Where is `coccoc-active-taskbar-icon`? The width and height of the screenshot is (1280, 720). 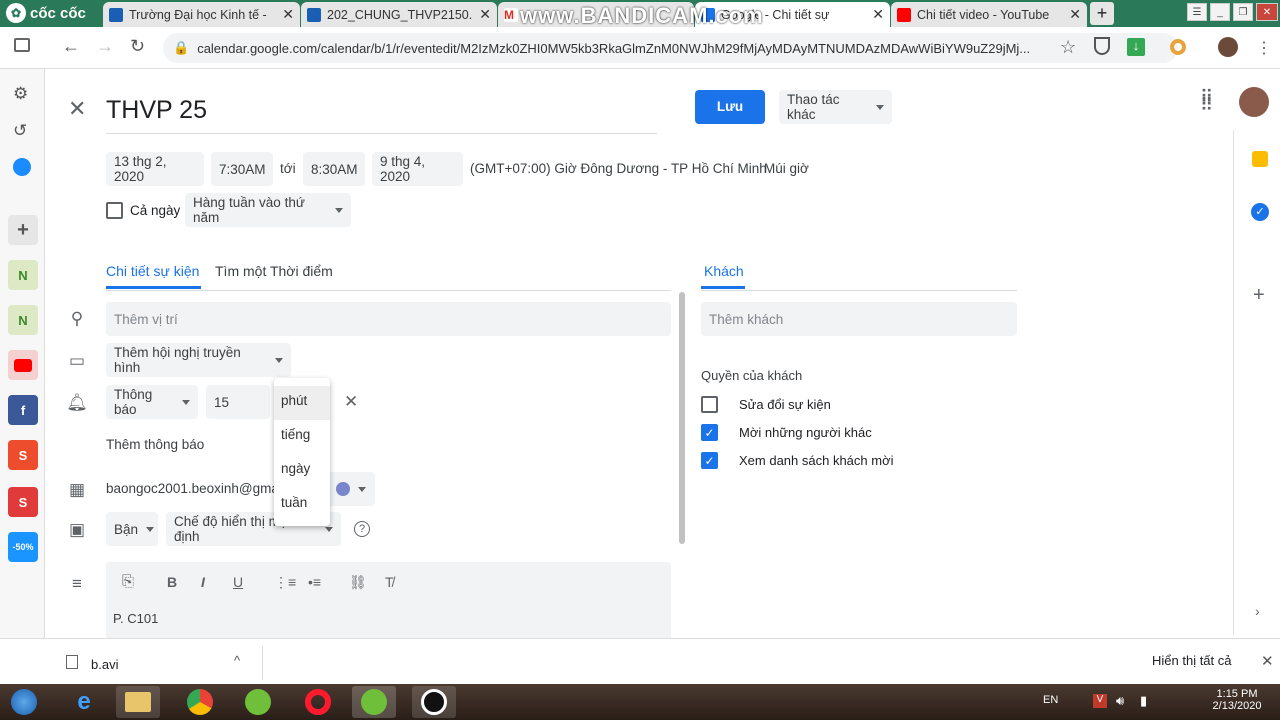
coccoc-active-taskbar-icon is located at coordinates (374, 702).